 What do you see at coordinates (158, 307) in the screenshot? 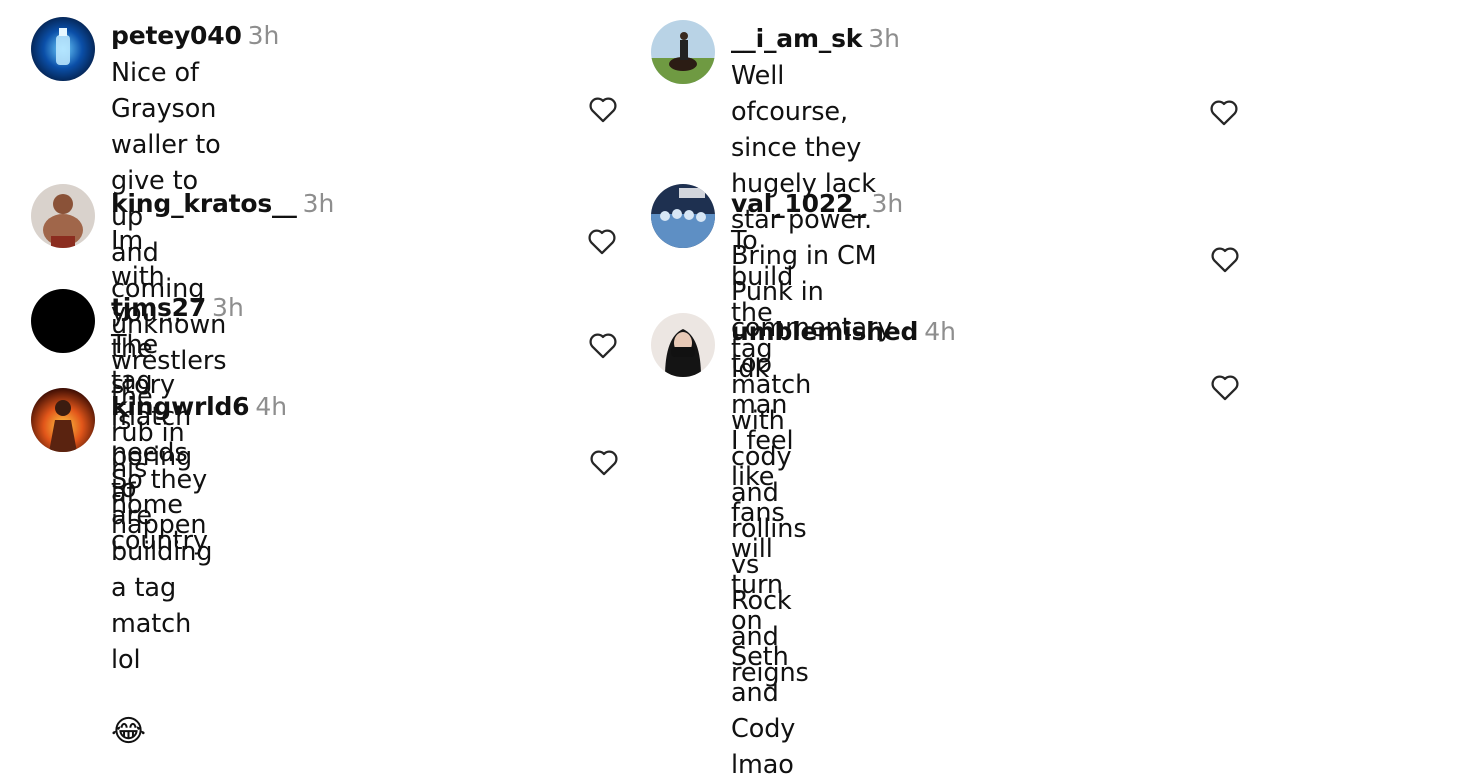
I see `username: tjms27` at bounding box center [158, 307].